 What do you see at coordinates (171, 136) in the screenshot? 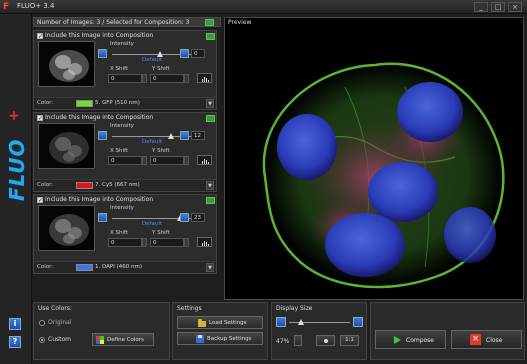
I see `intensity-slider-knob` at bounding box center [171, 136].